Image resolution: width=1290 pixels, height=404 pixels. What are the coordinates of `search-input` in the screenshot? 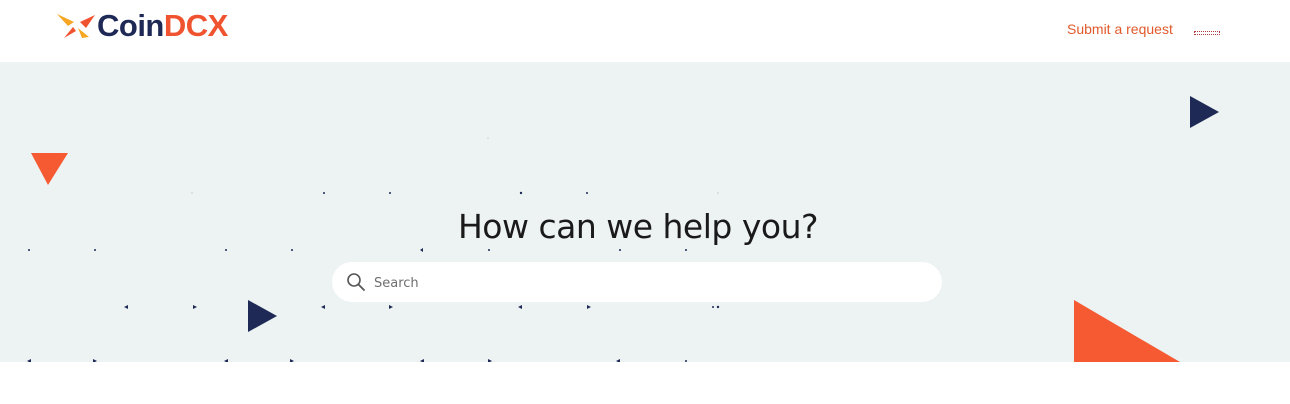 It's located at (649, 283).